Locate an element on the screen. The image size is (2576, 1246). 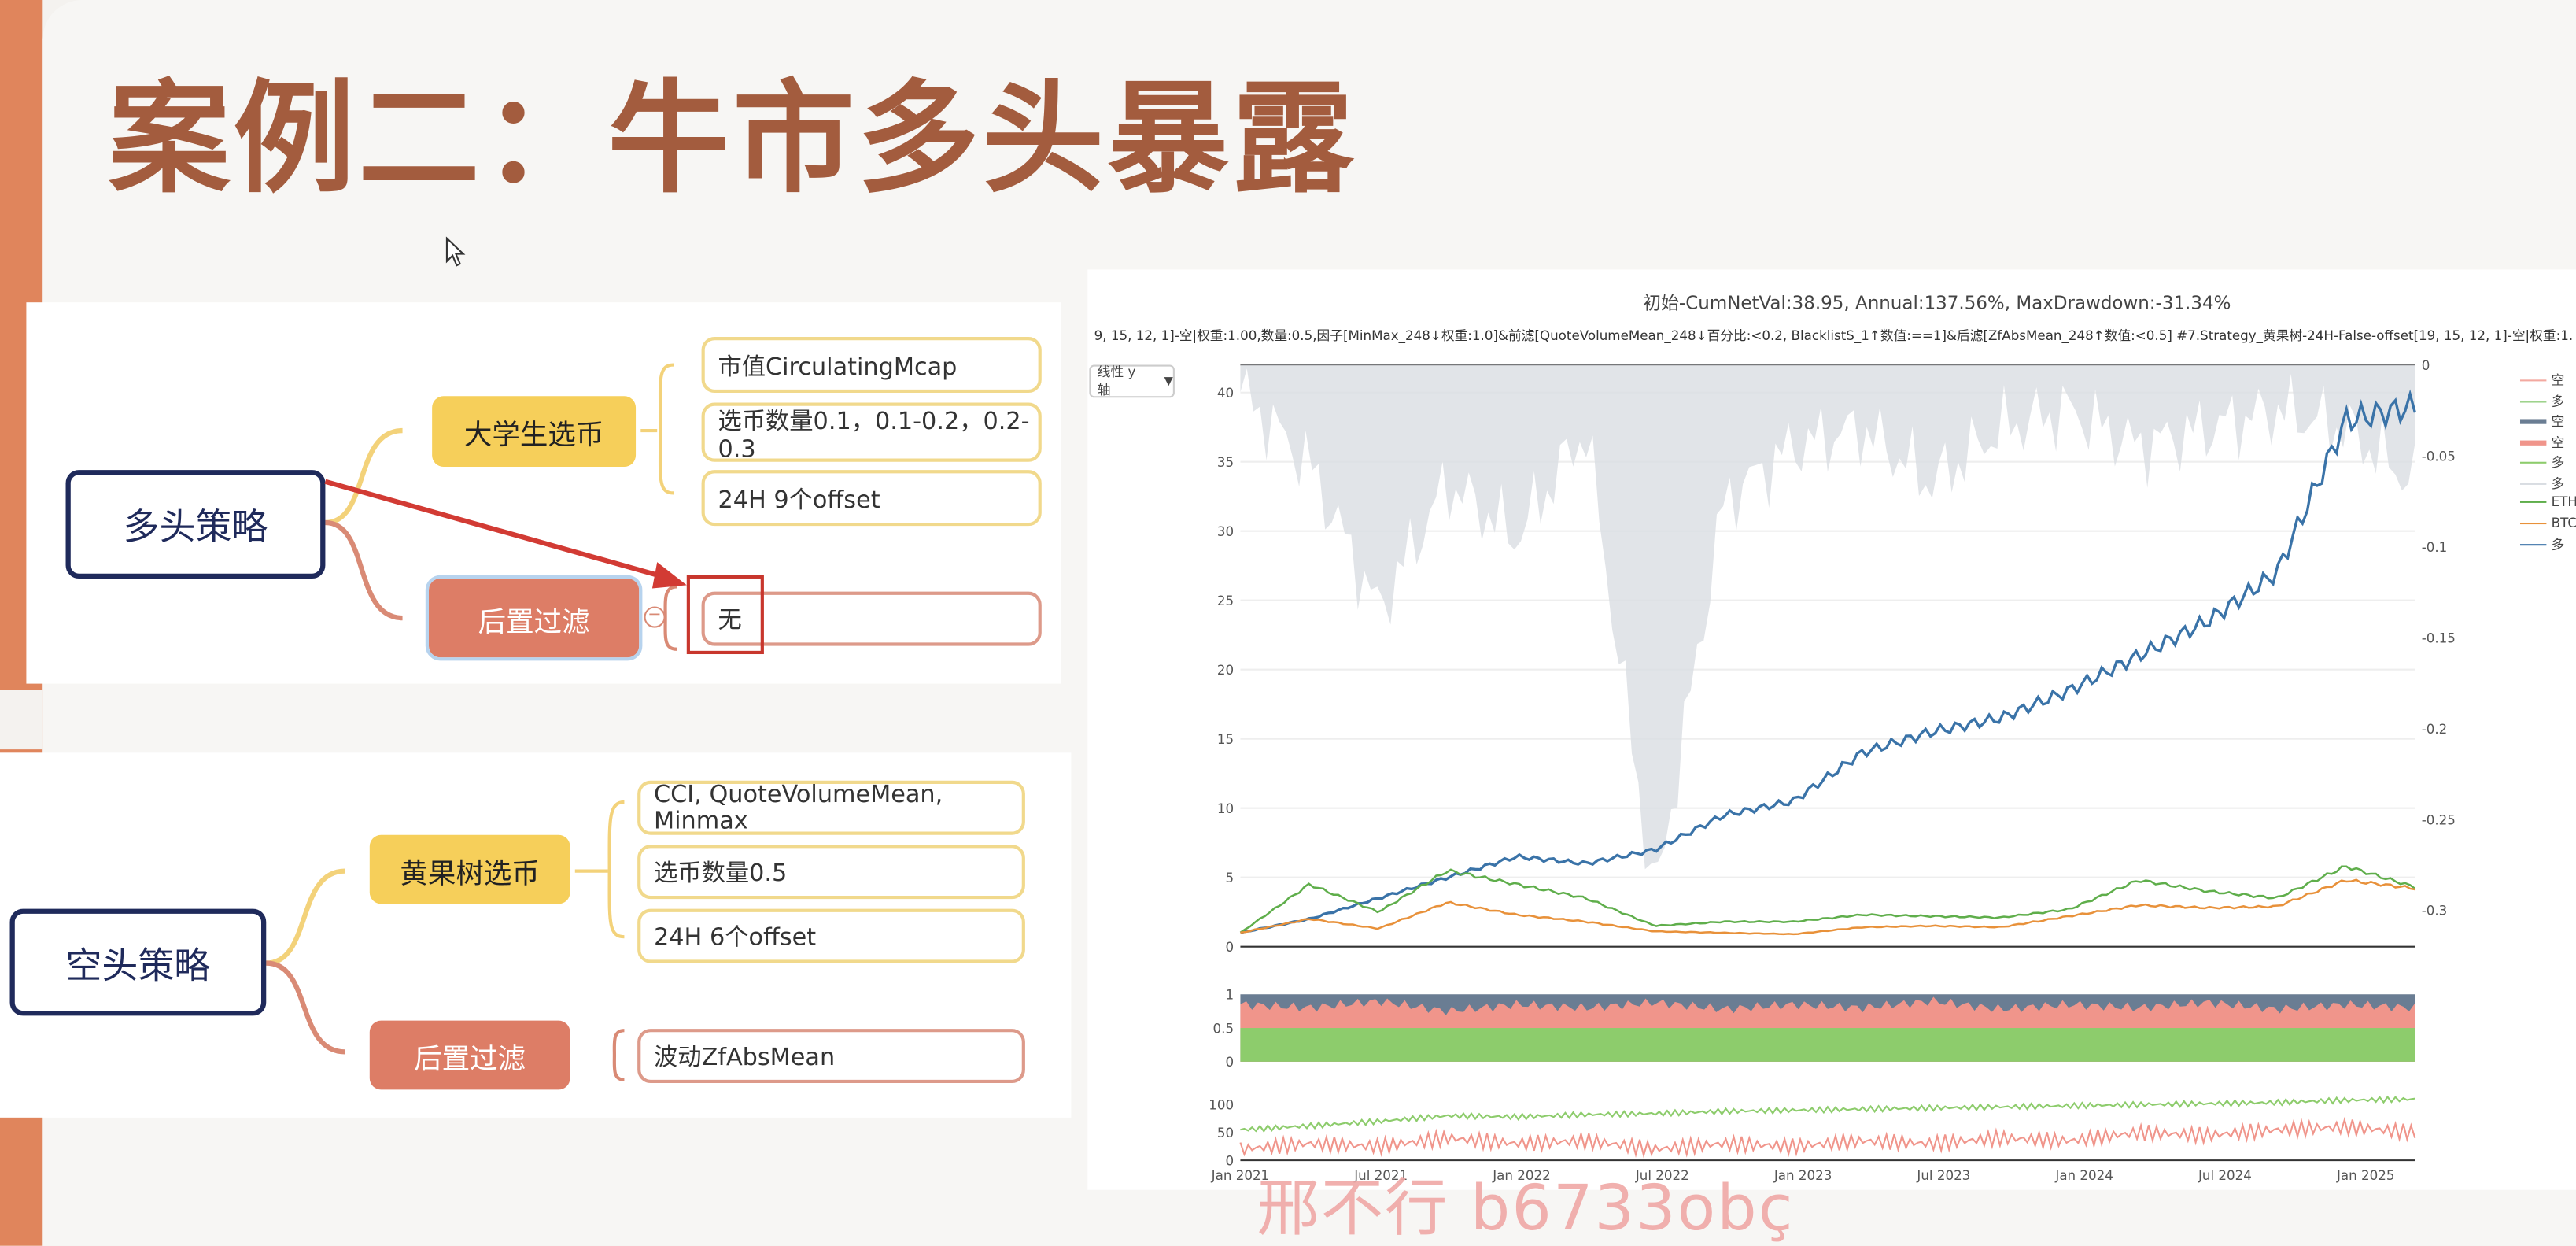
y2-tick-label: -0.1 is located at coordinates (2435, 547).